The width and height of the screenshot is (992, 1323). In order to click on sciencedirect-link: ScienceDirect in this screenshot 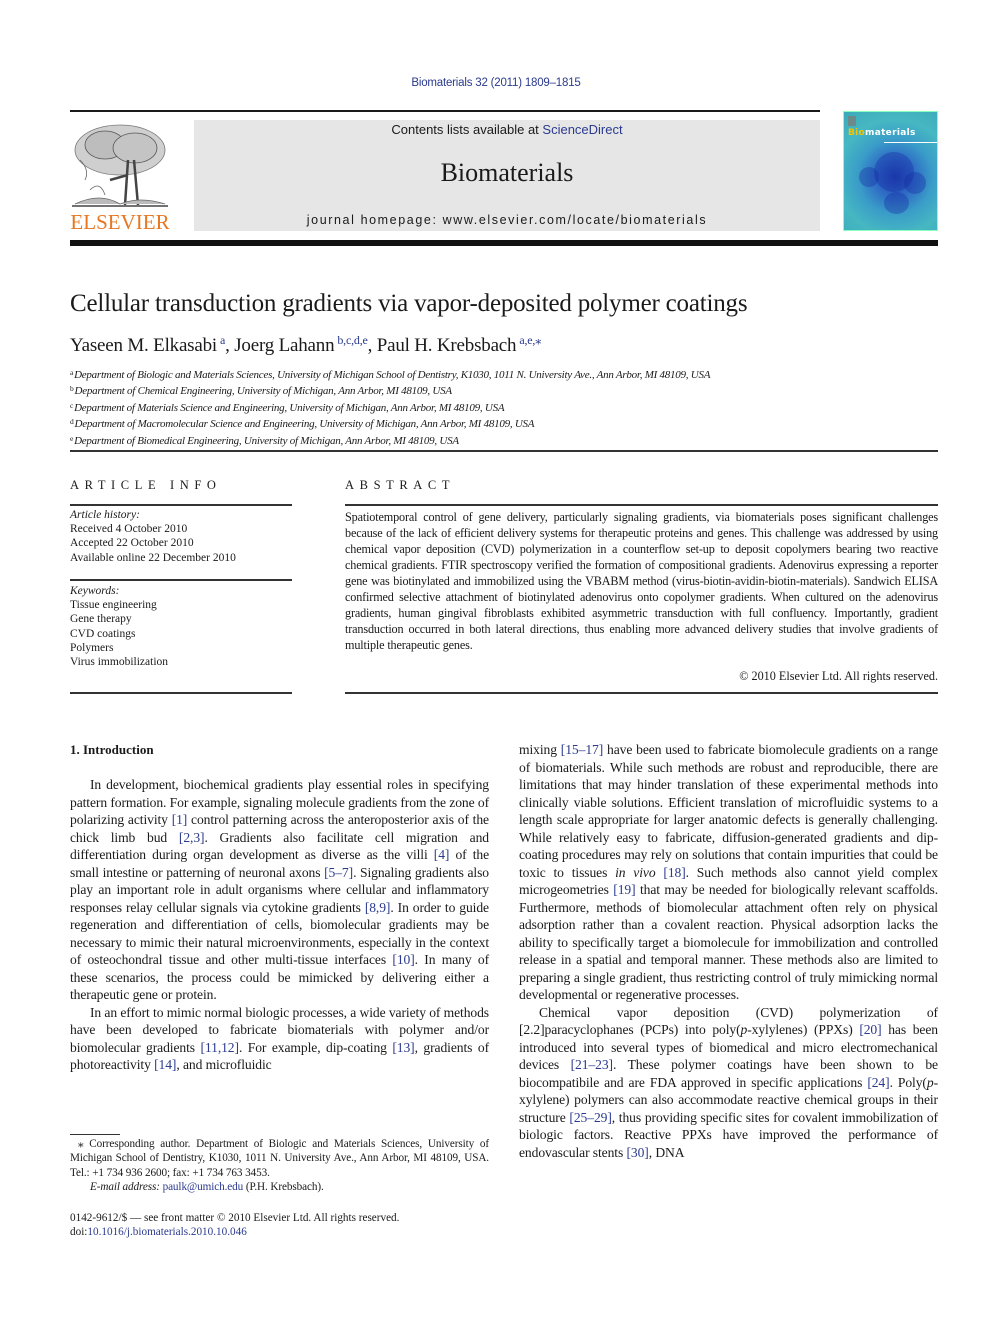, I will do `click(582, 129)`.